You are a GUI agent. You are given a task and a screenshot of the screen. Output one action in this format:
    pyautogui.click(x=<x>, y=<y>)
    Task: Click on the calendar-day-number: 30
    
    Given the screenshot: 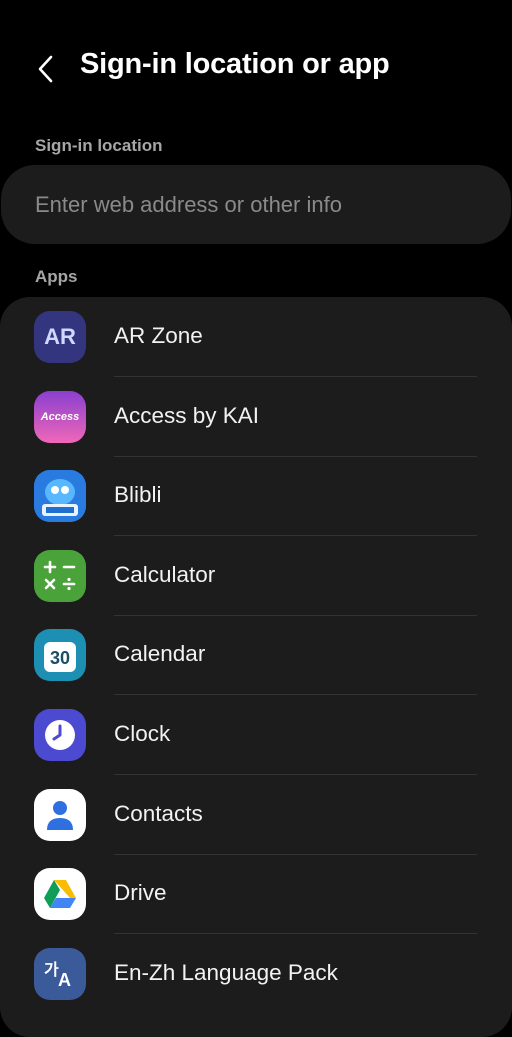 What is the action you would take?
    pyautogui.click(x=60, y=658)
    